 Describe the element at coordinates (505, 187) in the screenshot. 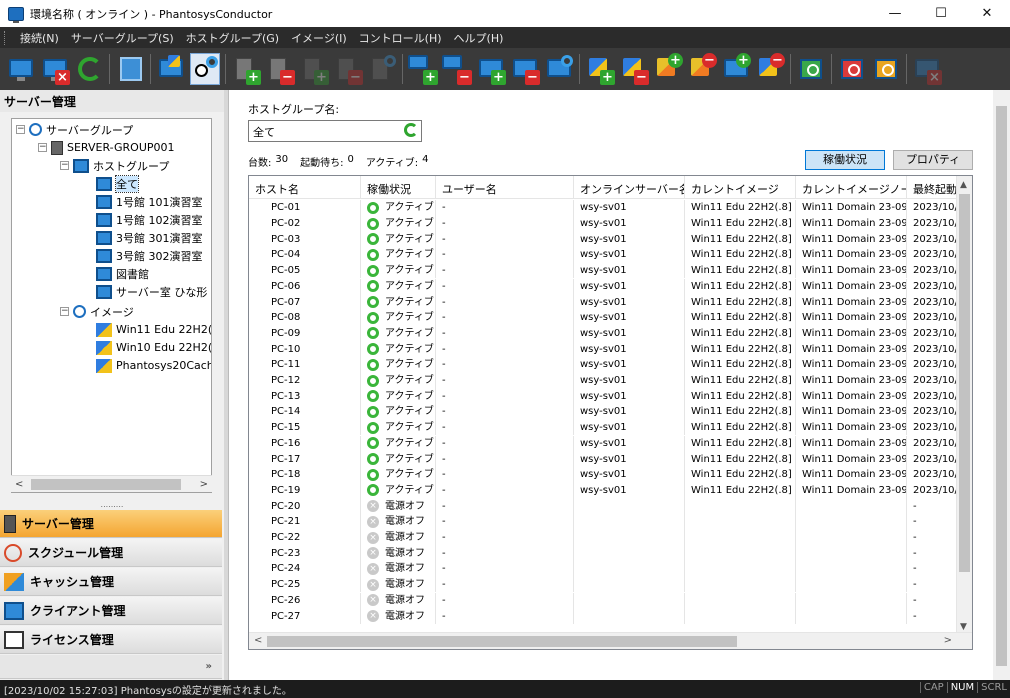

I see `column-header-user: ユーザー名` at that location.